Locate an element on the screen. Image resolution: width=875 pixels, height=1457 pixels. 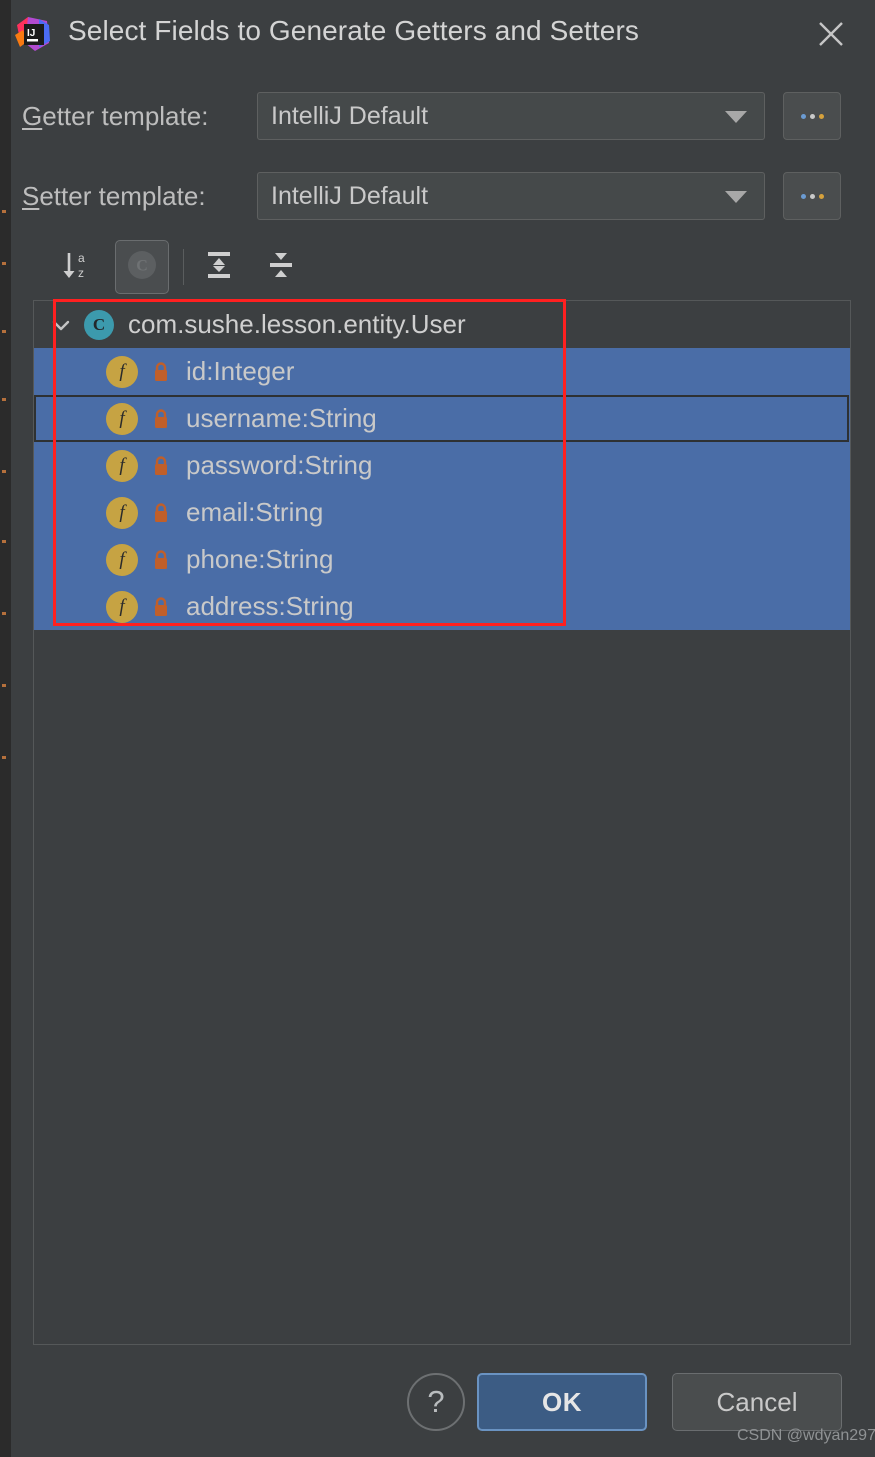
tree-node-field: f username:String is located at coordinates (442, 418).